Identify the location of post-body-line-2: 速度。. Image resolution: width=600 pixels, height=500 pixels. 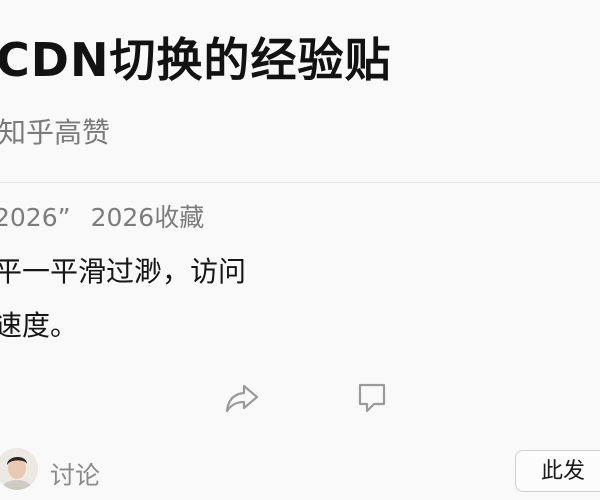
(39, 325).